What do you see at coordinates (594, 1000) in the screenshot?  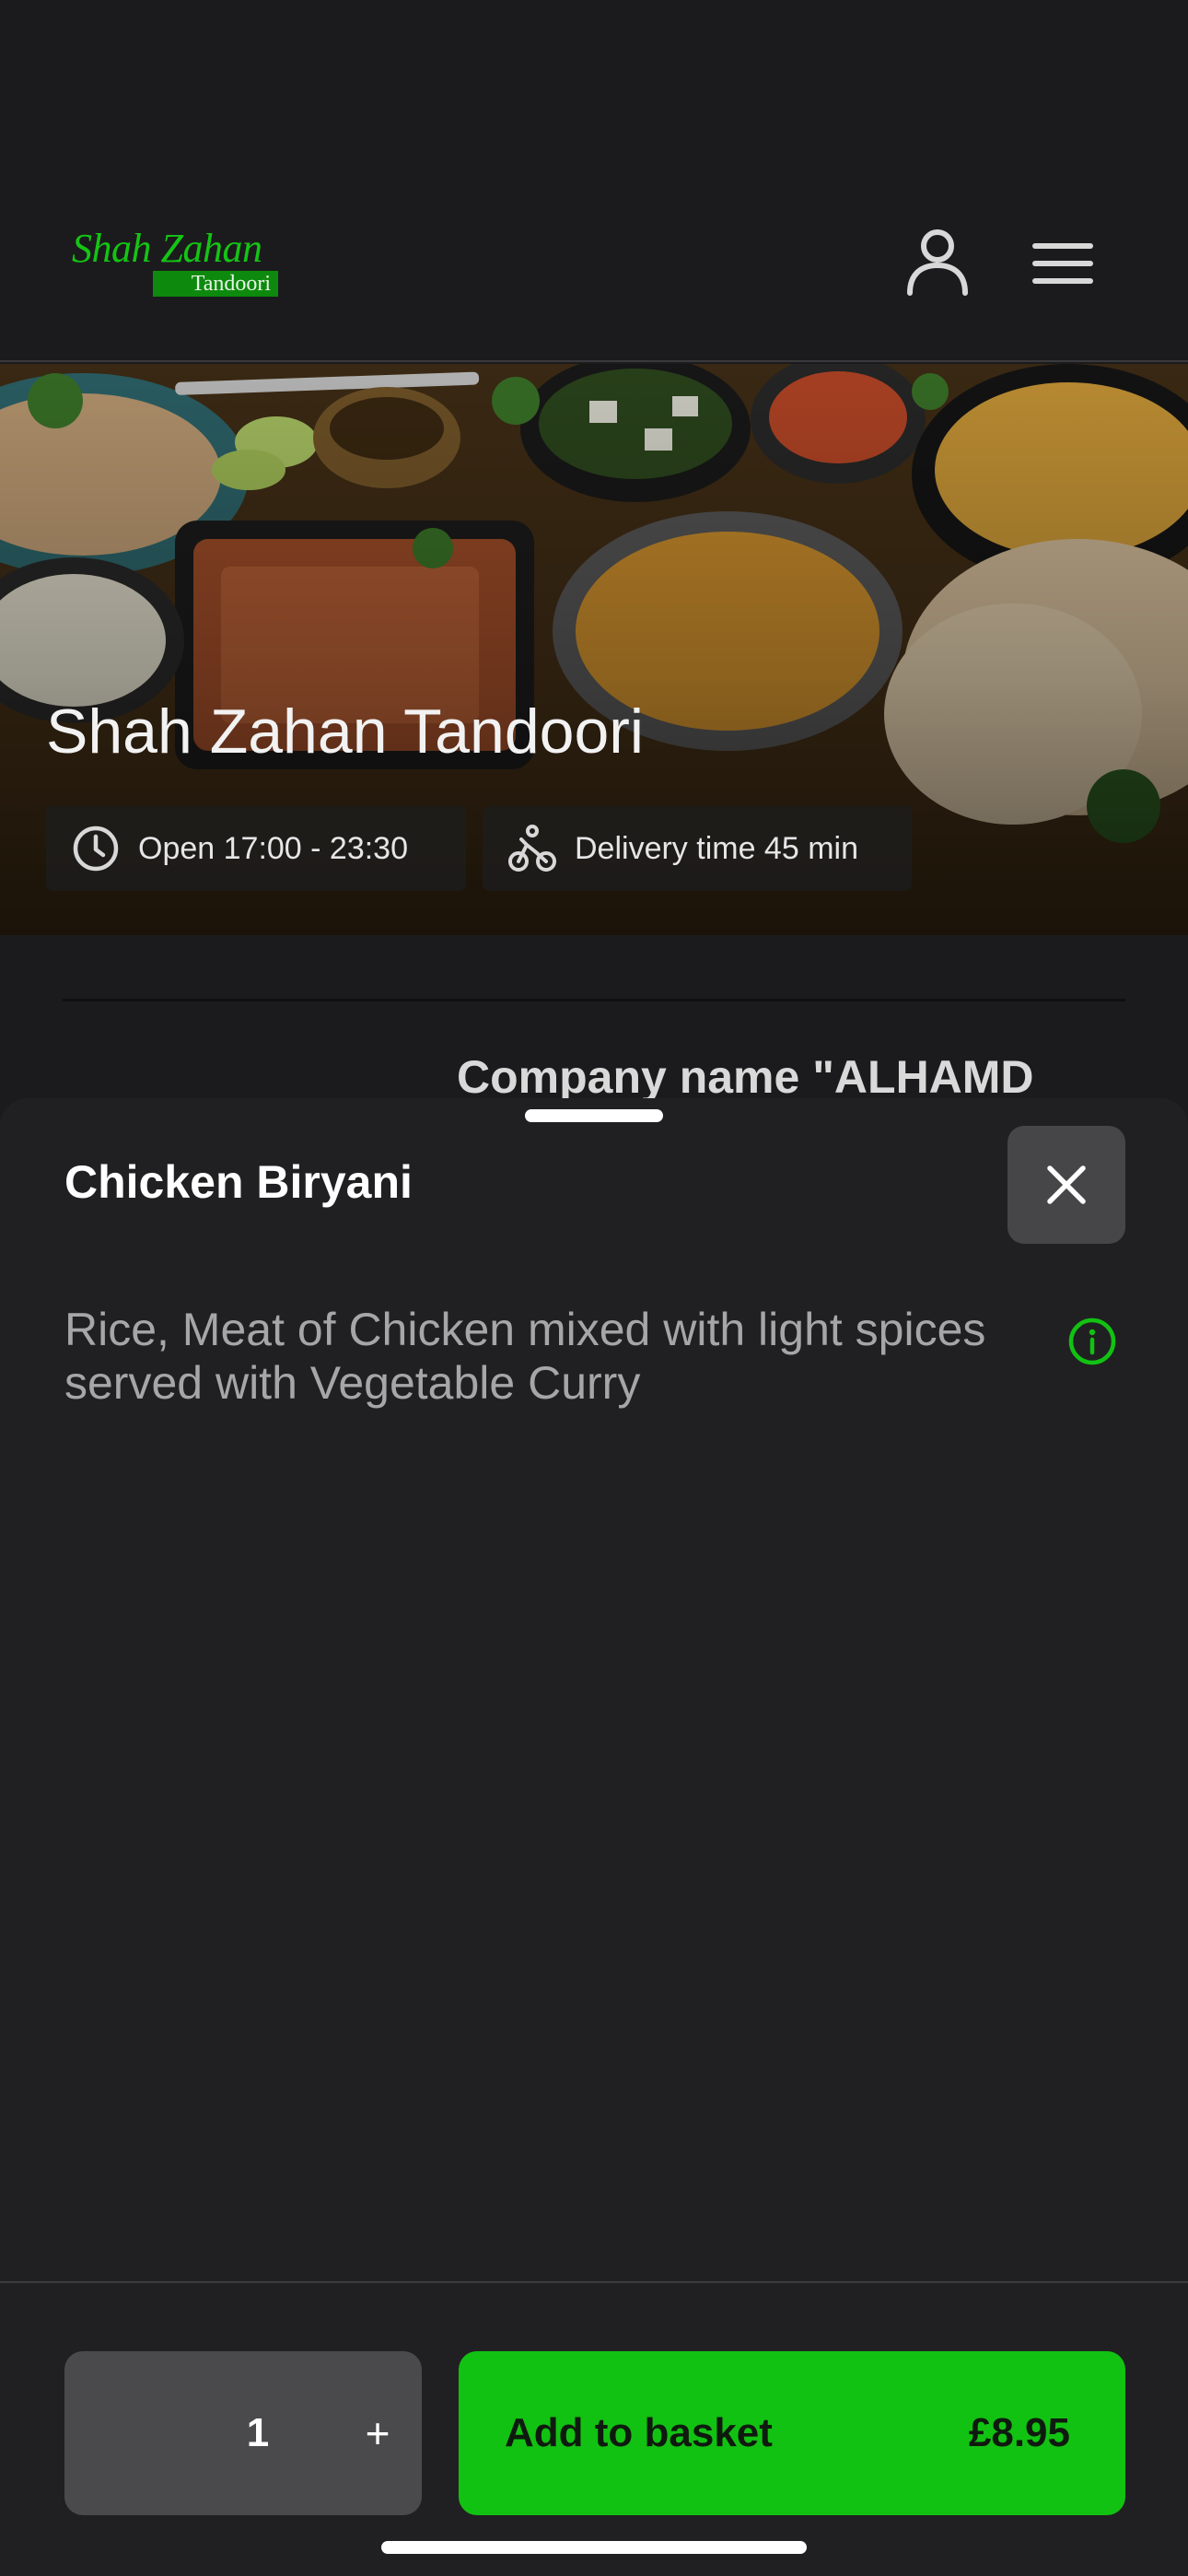 I see `section-divider` at bounding box center [594, 1000].